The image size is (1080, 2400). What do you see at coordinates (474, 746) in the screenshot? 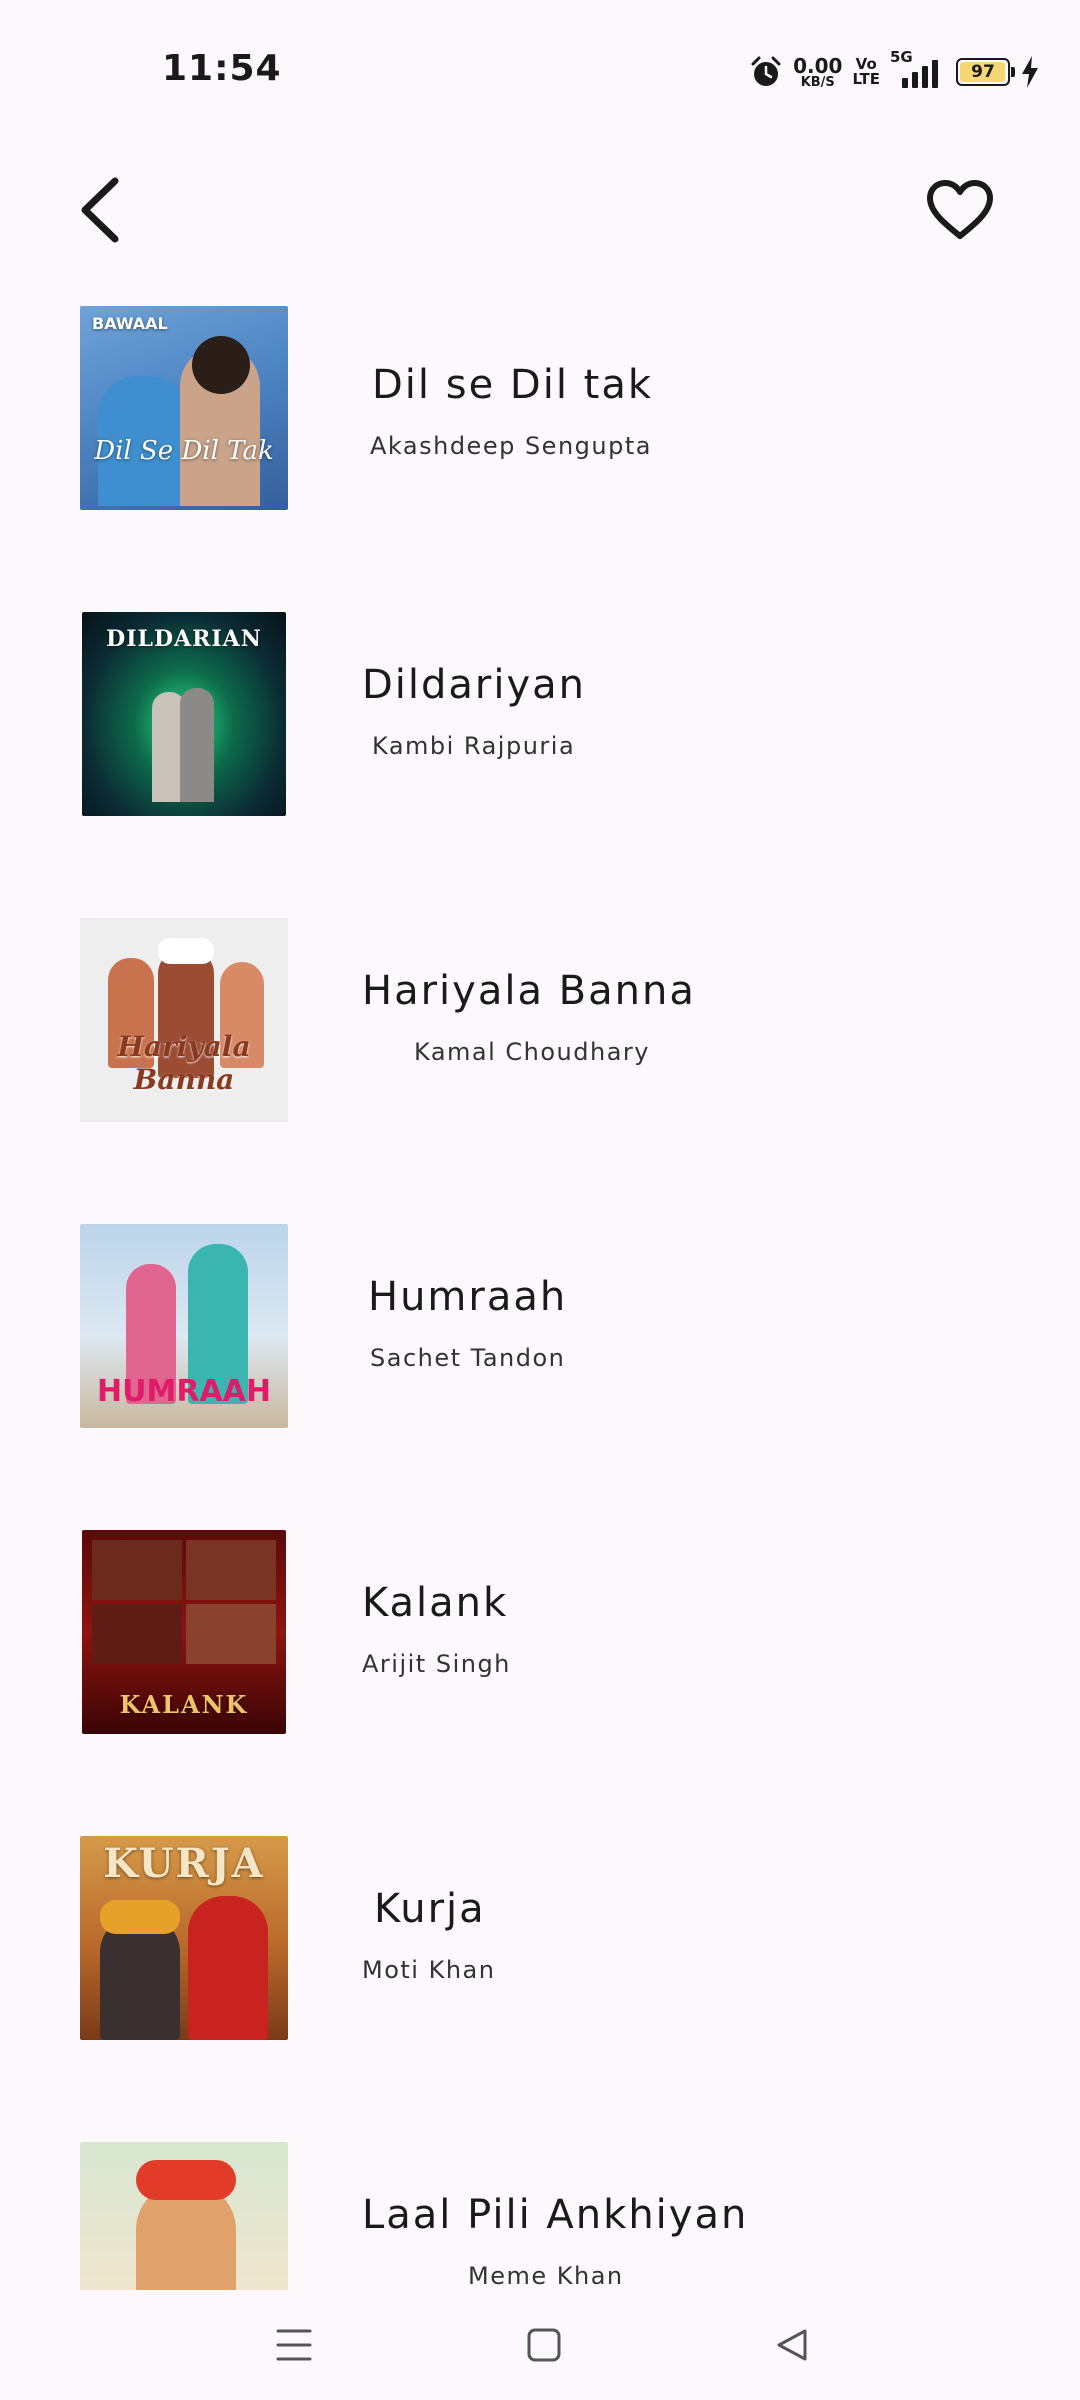
I see `song-artist: Kambi Rajpuria` at bounding box center [474, 746].